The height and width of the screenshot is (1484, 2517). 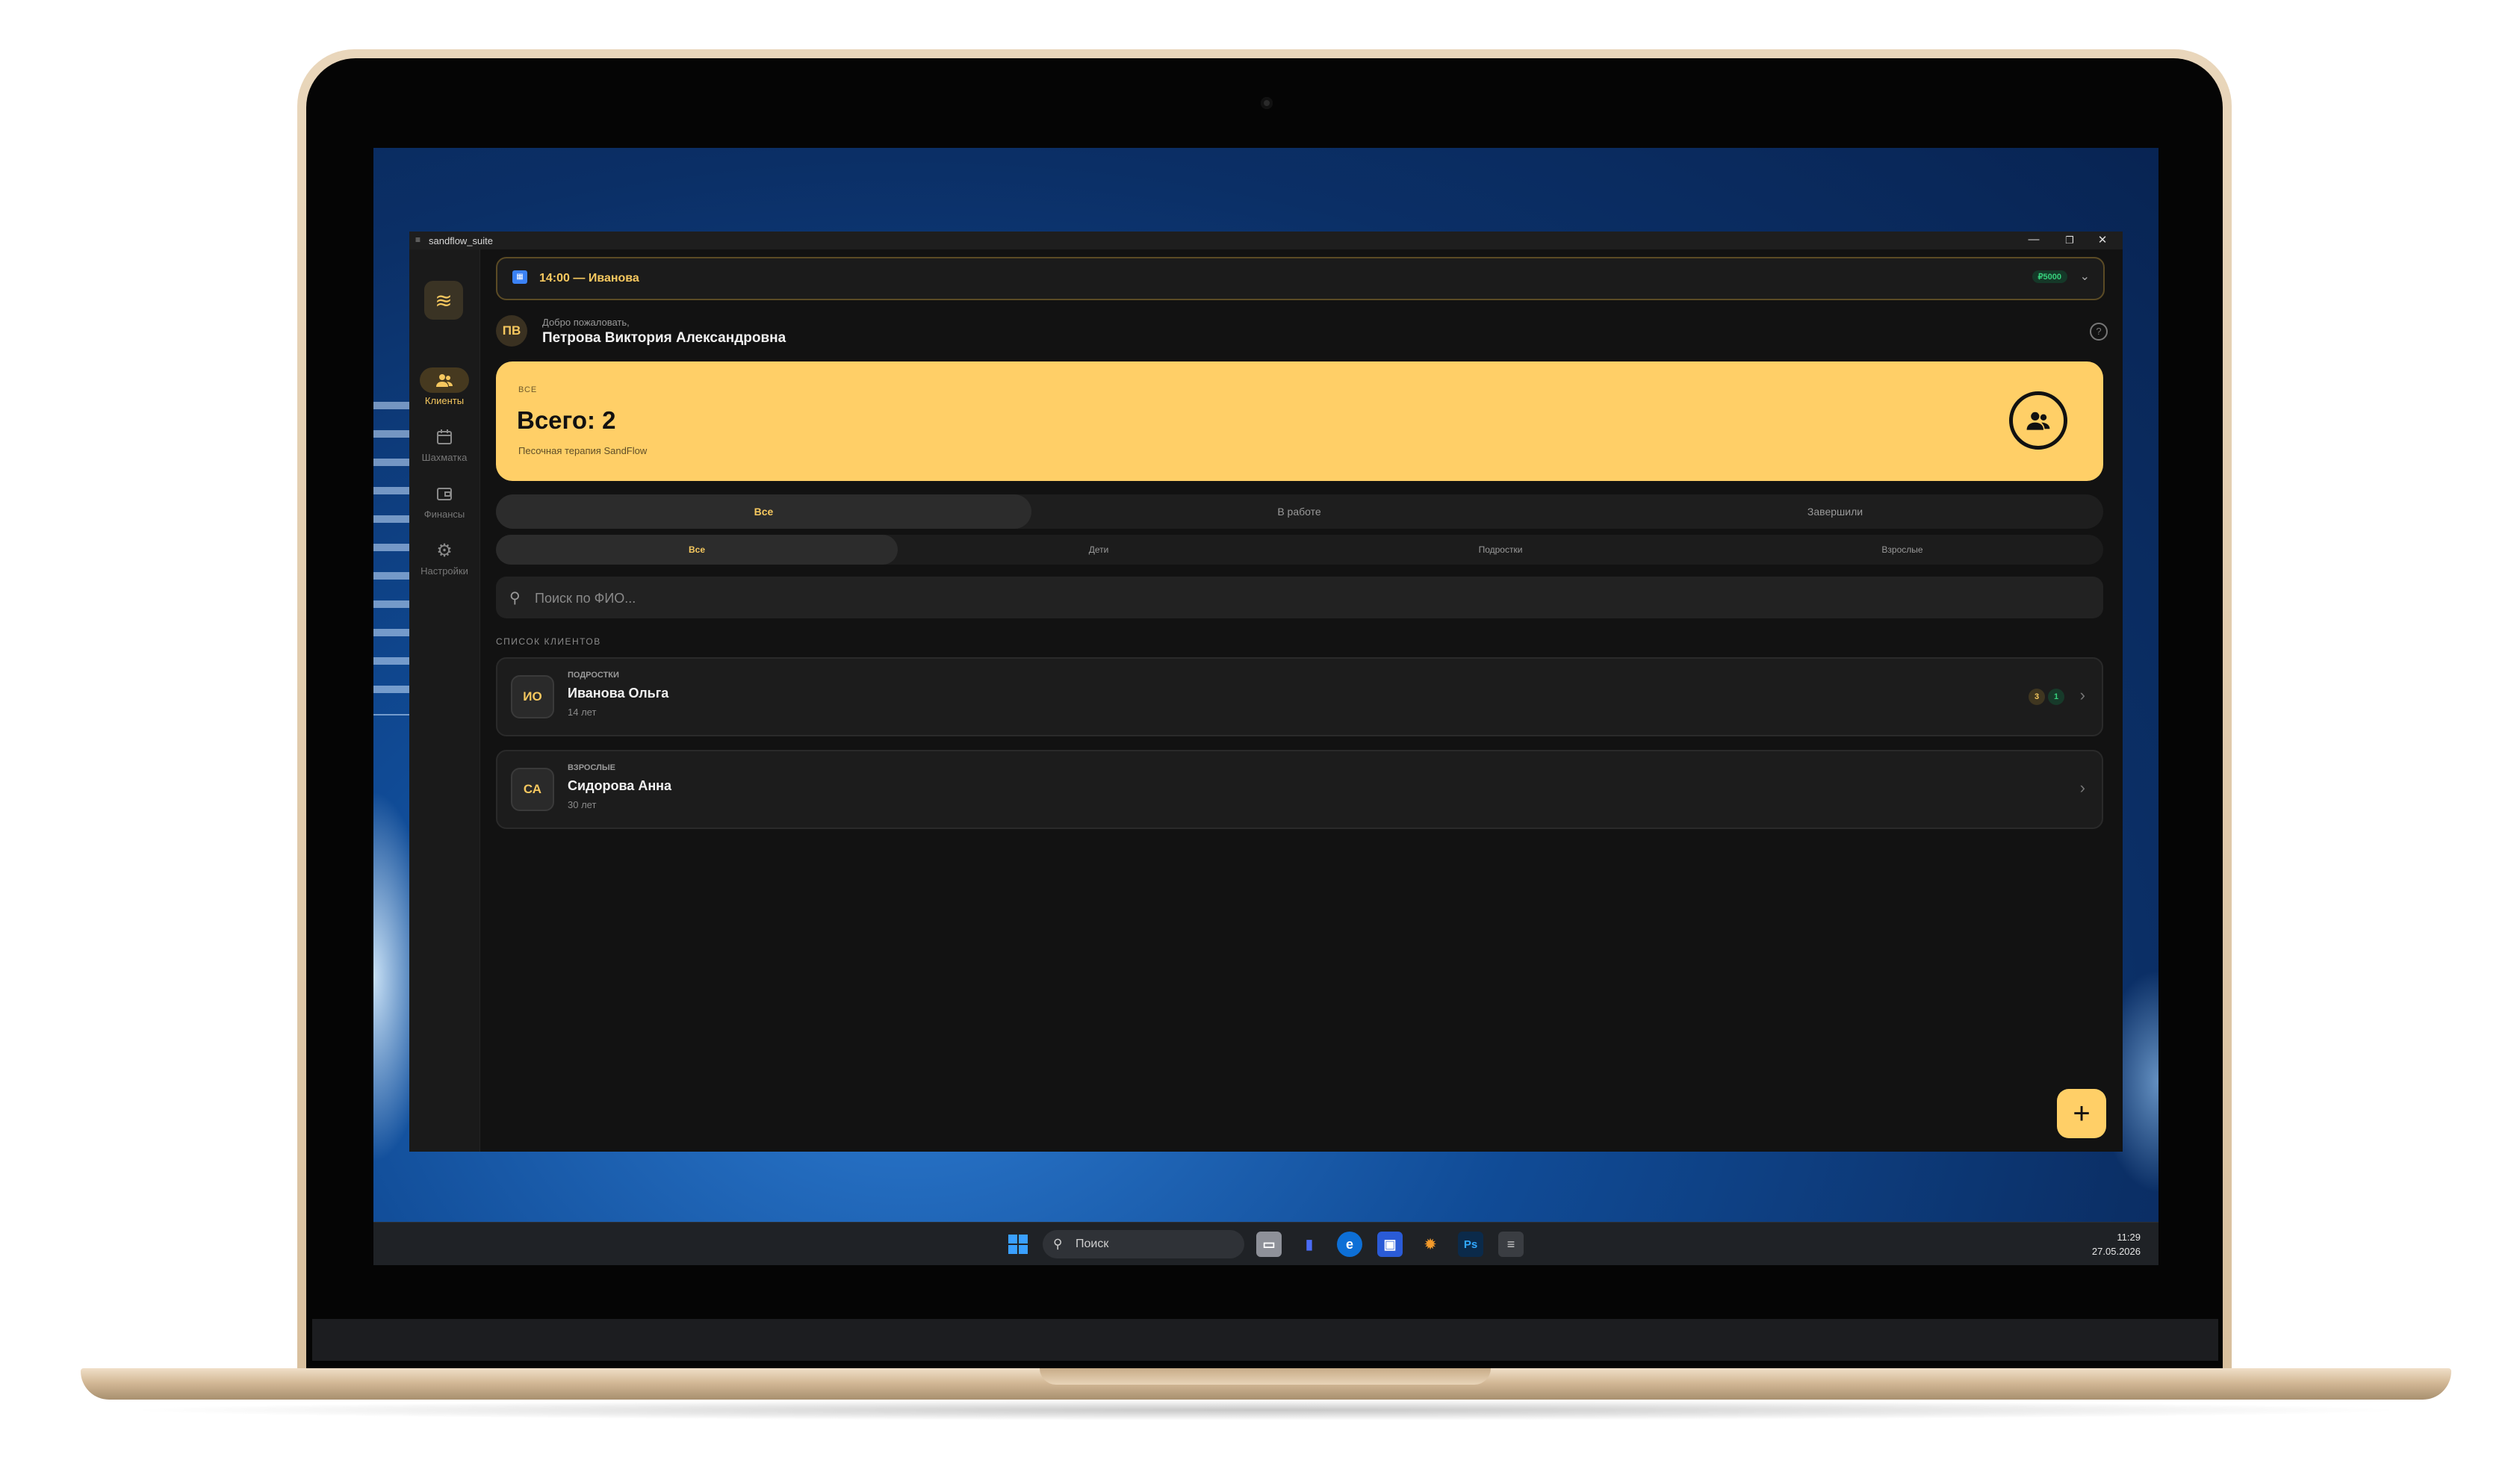 What do you see at coordinates (391, 559) in the screenshot?
I see `wallpaper-stripes` at bounding box center [391, 559].